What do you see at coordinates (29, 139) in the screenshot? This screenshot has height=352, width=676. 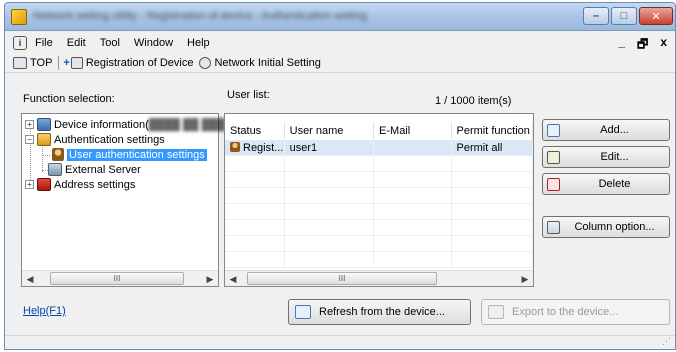 I see `collapse-icon: −` at bounding box center [29, 139].